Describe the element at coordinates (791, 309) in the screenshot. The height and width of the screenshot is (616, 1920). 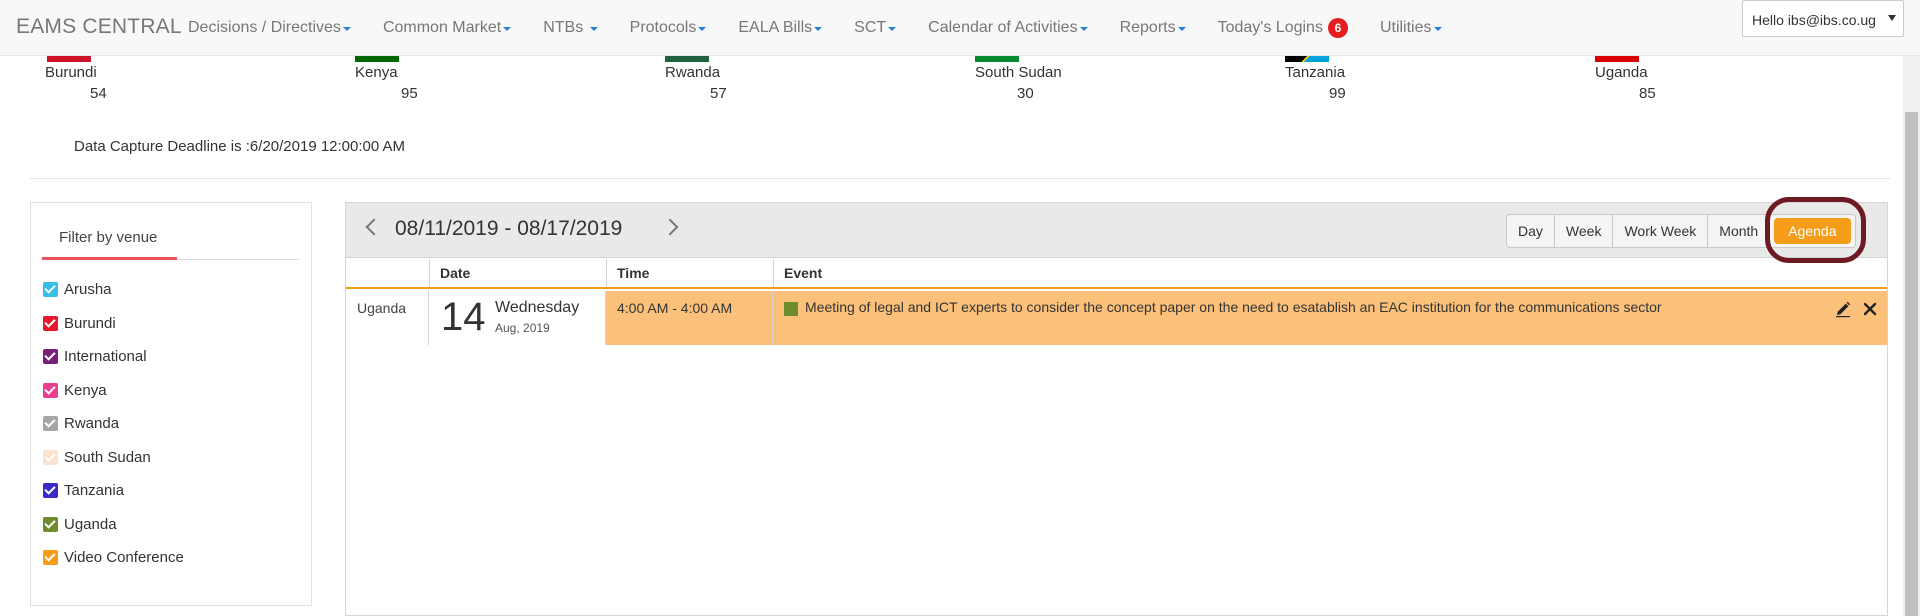
I see `venue-color-swatch` at that location.